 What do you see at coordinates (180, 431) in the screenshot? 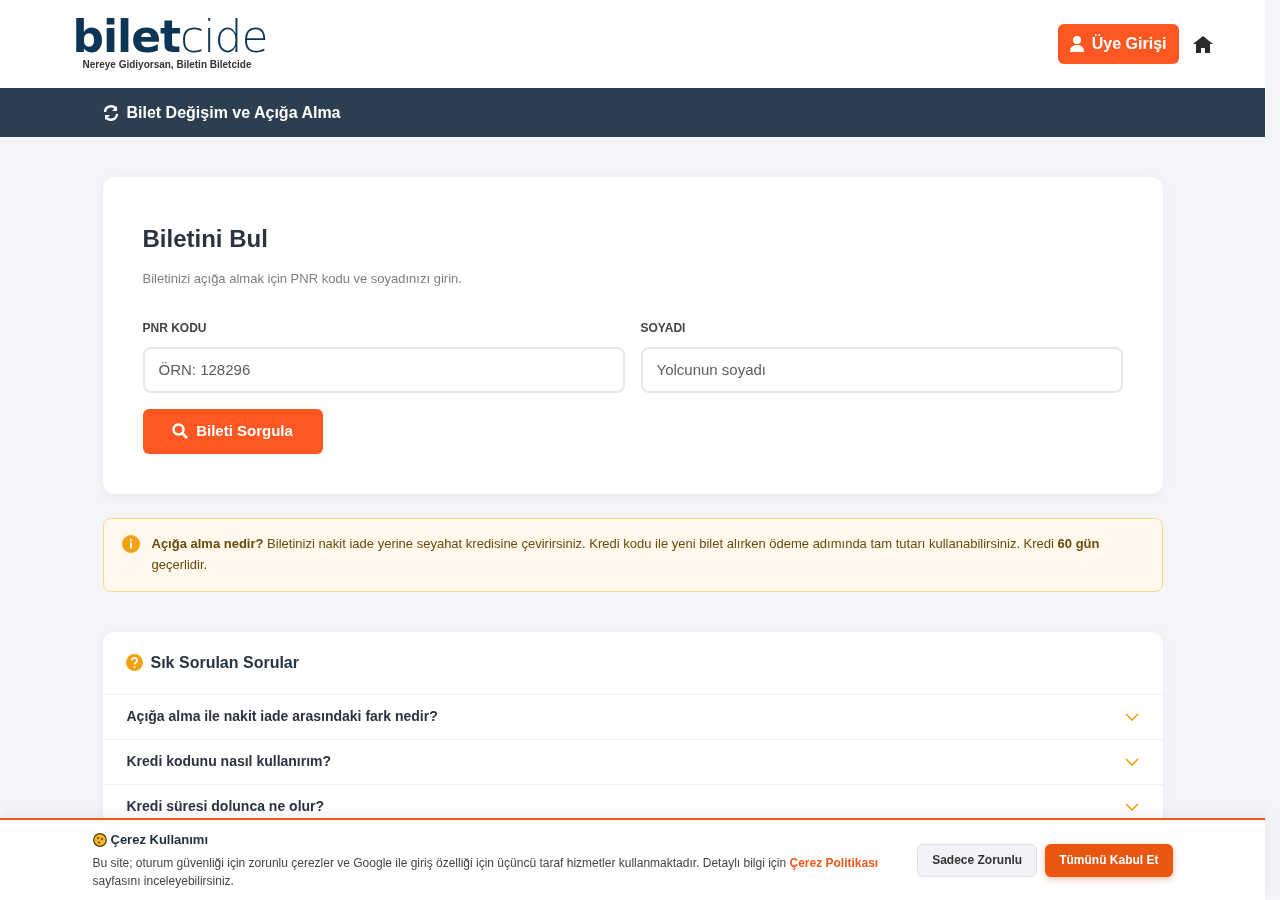
I see `search-icon` at bounding box center [180, 431].